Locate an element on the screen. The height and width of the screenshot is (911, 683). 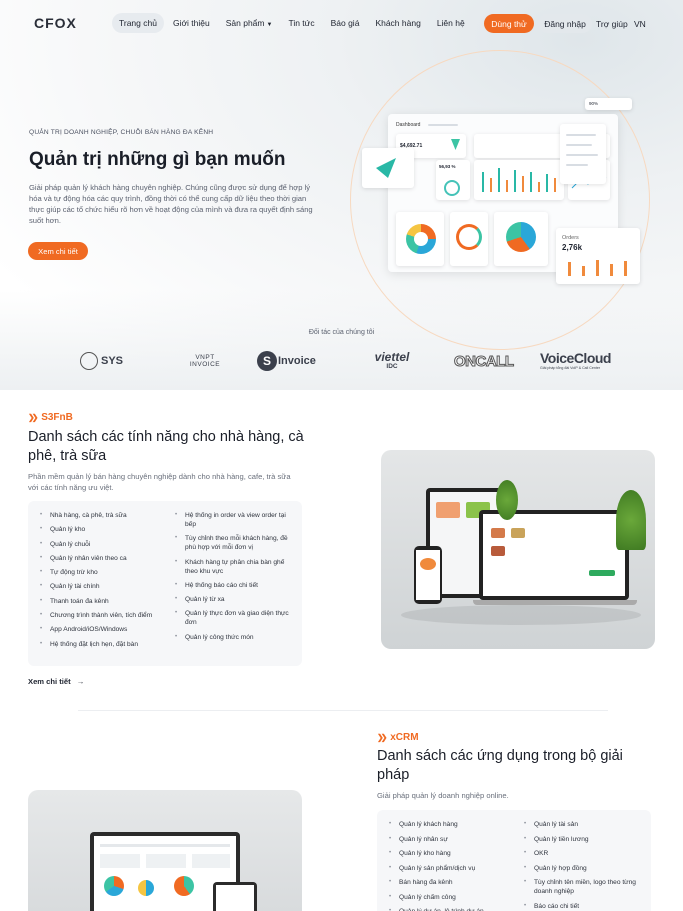
partner-name: ONCALL is located at coordinates (484, 361).